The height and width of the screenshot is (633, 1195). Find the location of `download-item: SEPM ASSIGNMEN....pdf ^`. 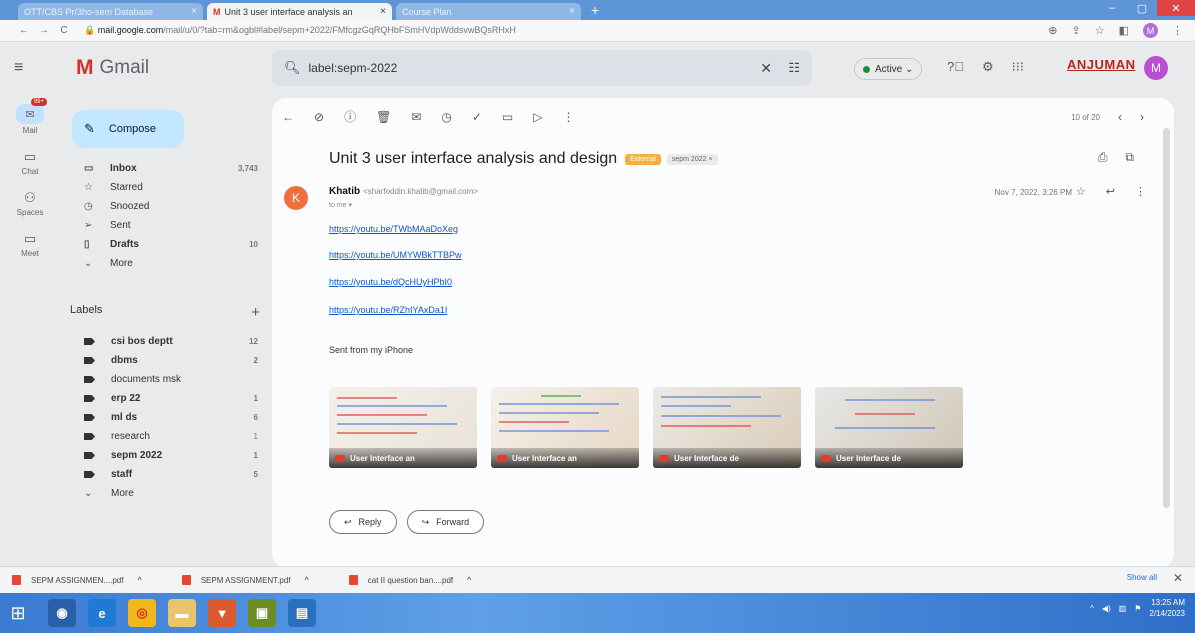

download-item: SEPM ASSIGNMEN....pdf ^ is located at coordinates (77, 580).